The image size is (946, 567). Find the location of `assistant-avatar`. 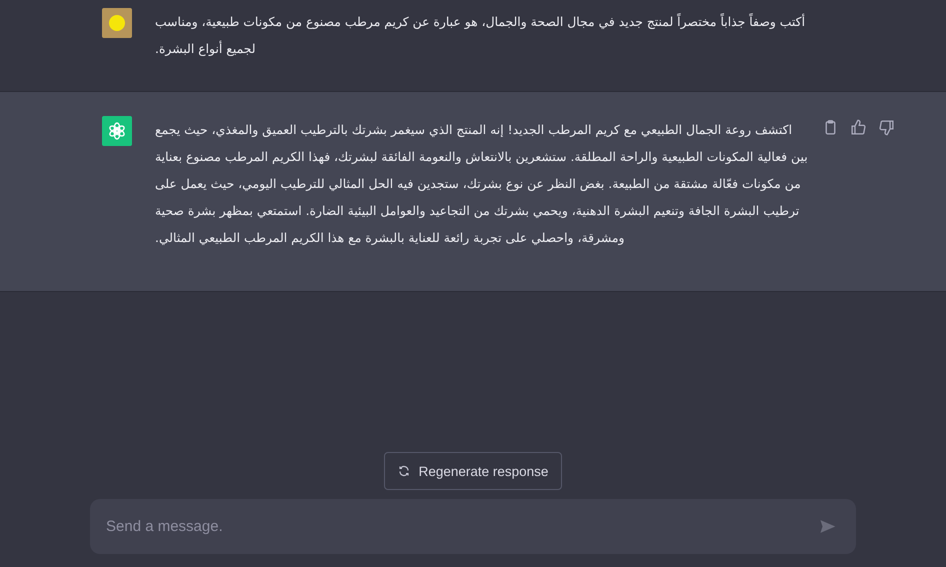

assistant-avatar is located at coordinates (117, 131).